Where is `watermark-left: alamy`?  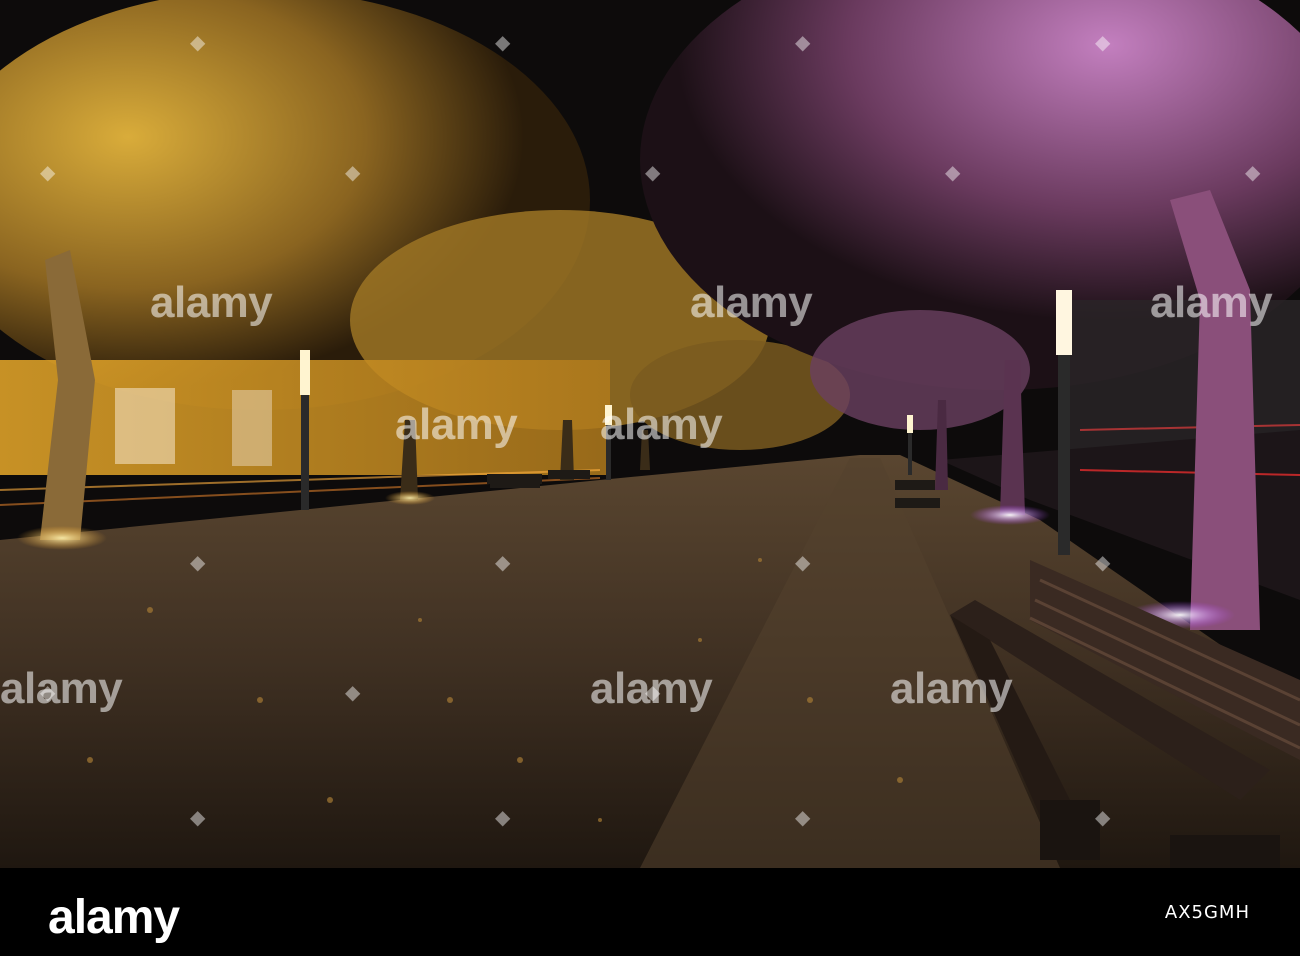
watermark-left: alamy is located at coordinates (61, 688).